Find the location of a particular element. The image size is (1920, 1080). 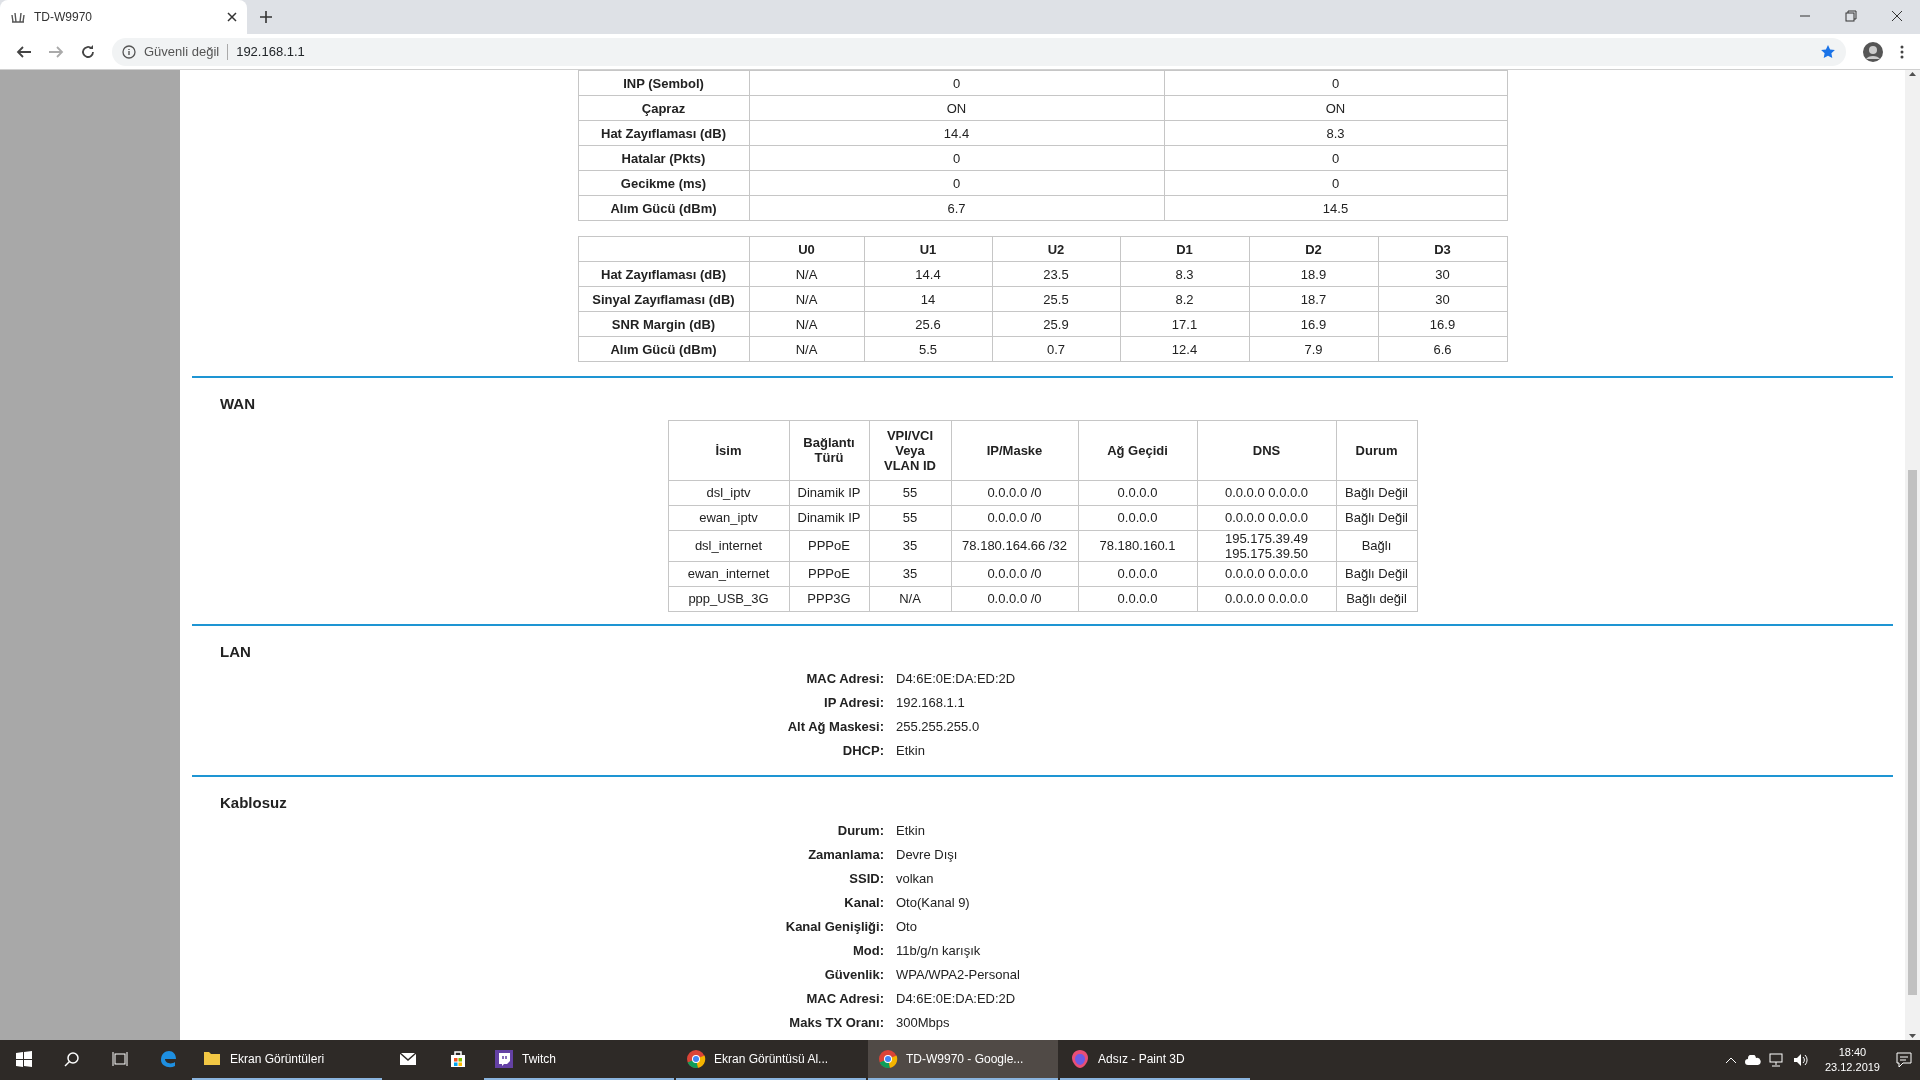

column-header: DNS is located at coordinates (1266, 450).